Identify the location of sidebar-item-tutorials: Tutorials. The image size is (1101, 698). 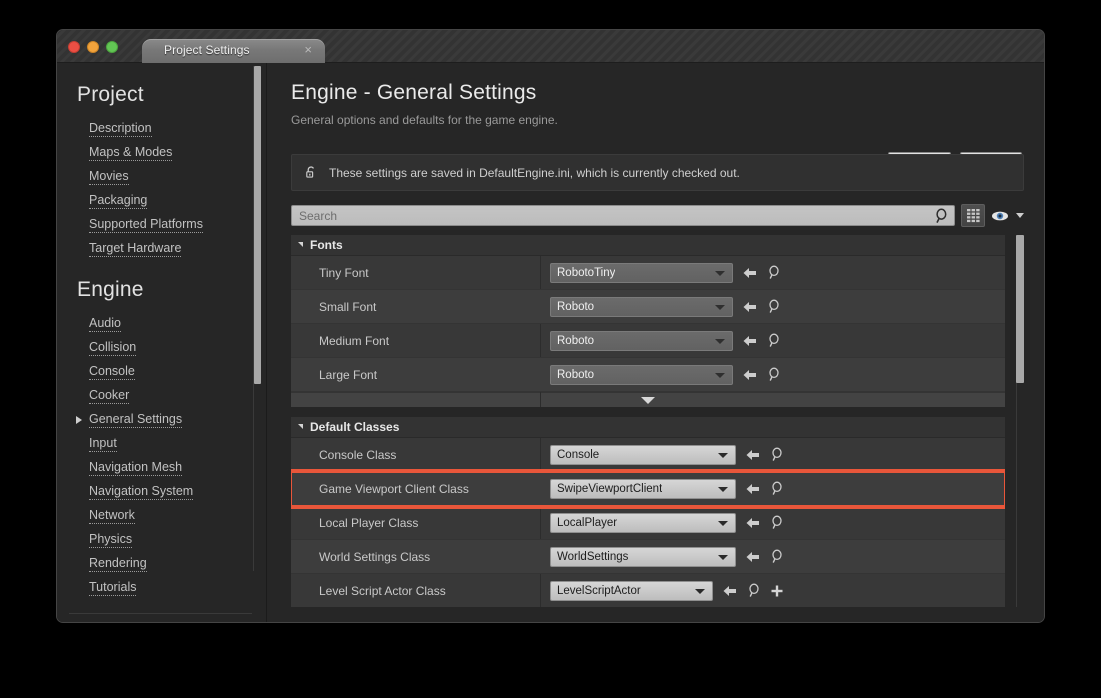
(161, 587).